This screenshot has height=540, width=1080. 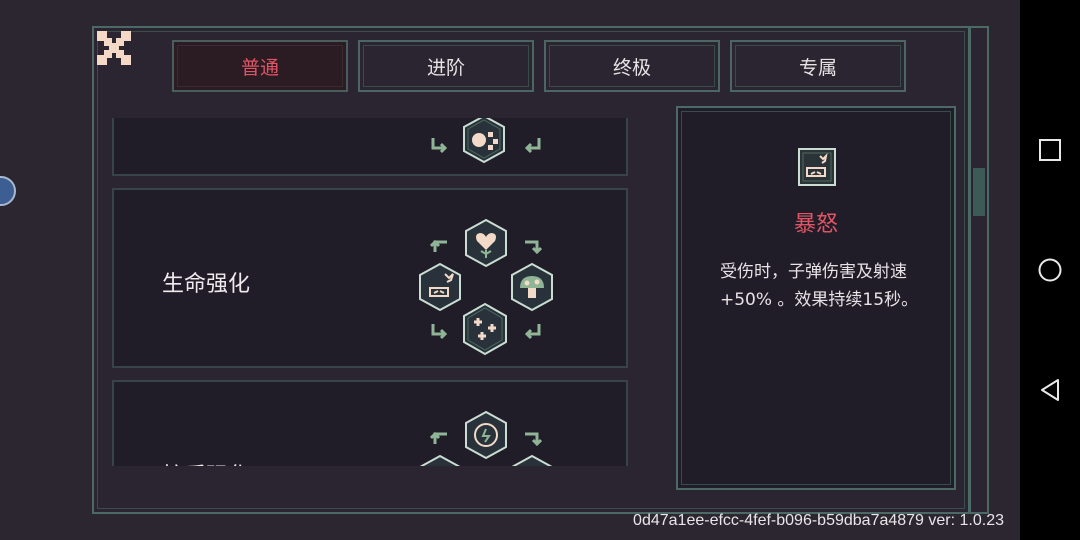 I want to click on tab-label: 进阶, so click(x=445, y=67).